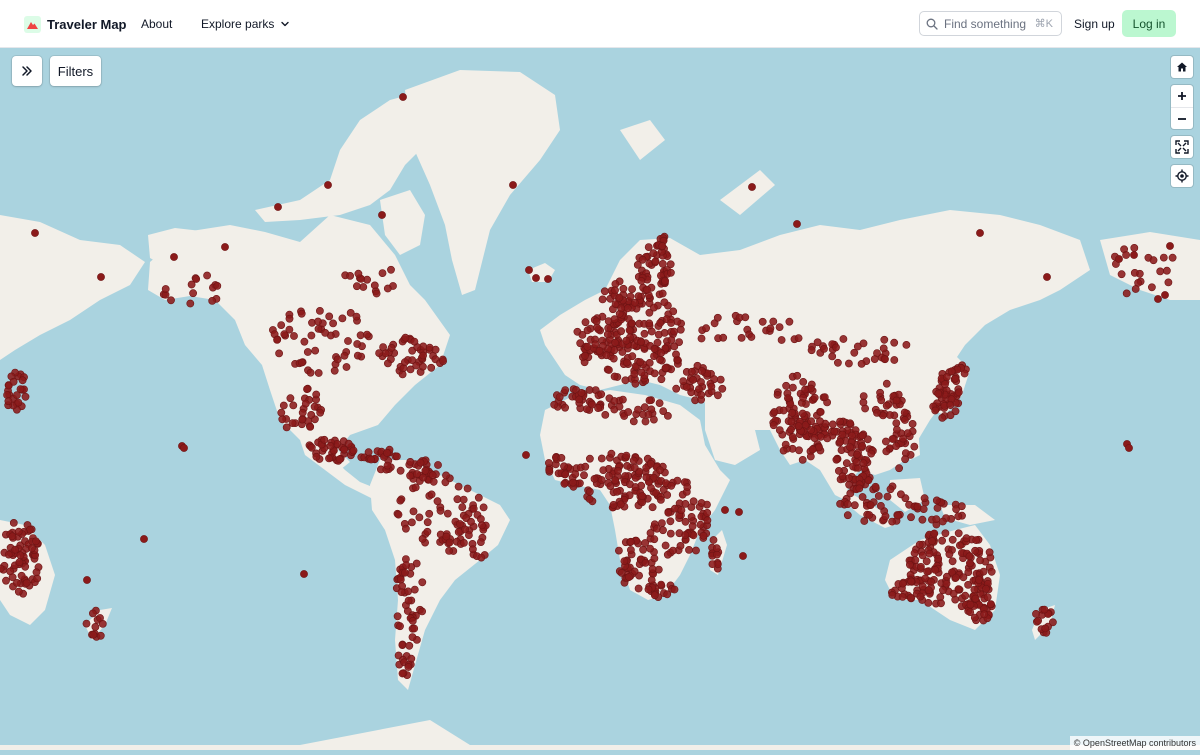 This screenshot has width=1200, height=755. Describe the element at coordinates (990, 23) in the screenshot. I see `search-box: Find something ⌘K` at that location.